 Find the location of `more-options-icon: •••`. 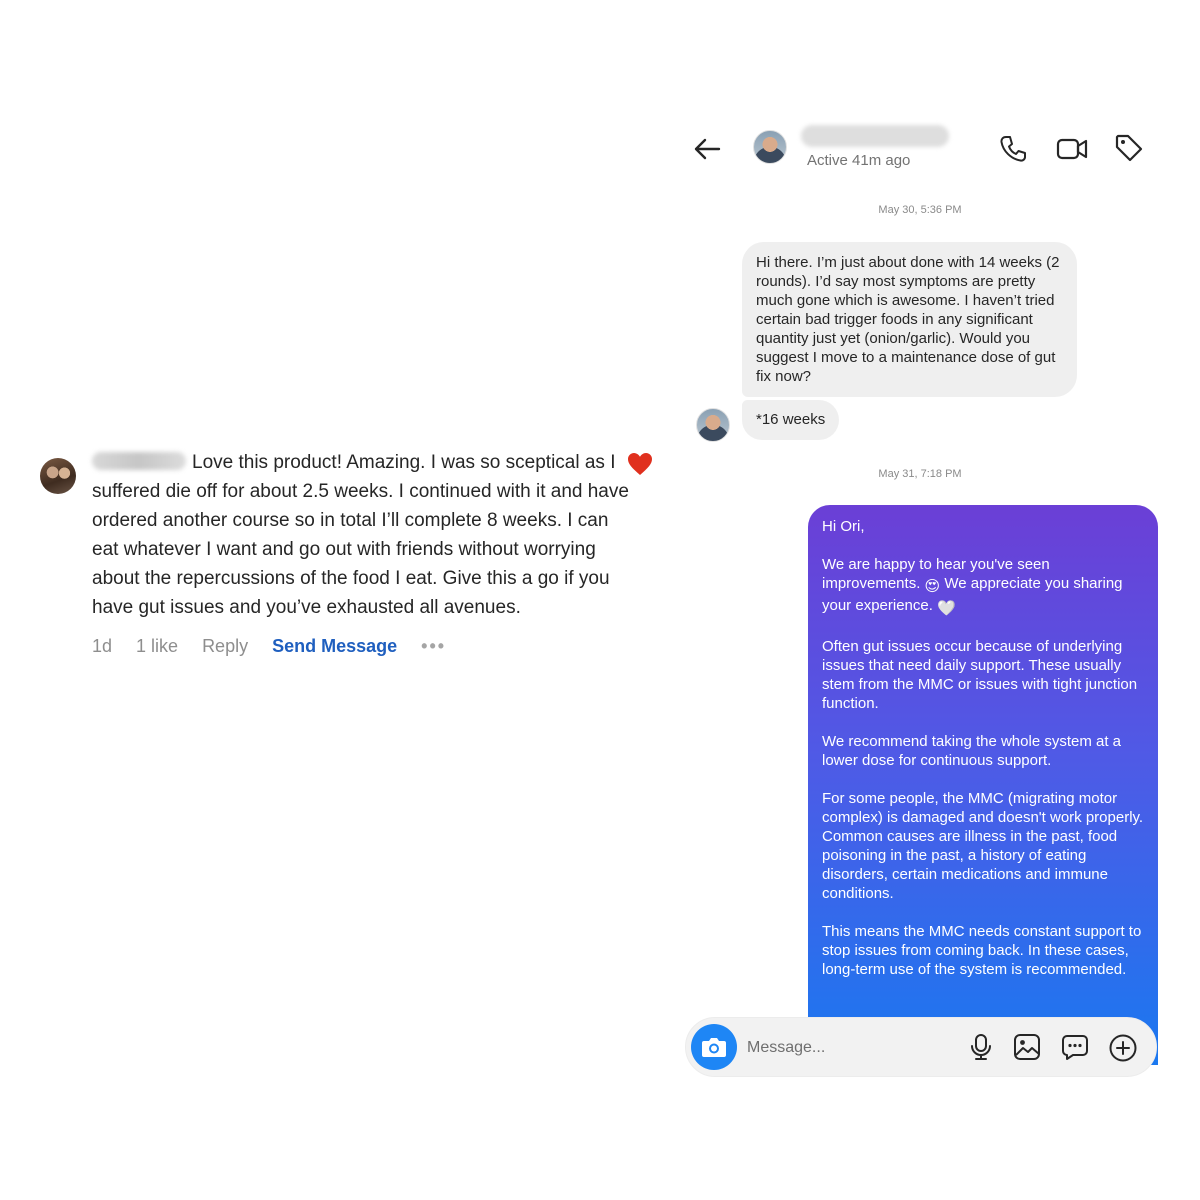

more-options-icon: ••• is located at coordinates (433, 646).